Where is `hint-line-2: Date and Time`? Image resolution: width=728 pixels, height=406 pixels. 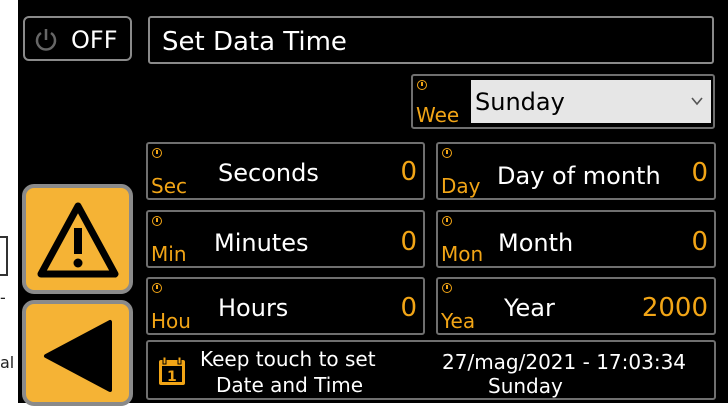
hint-line-2: Date and Time is located at coordinates (290, 385).